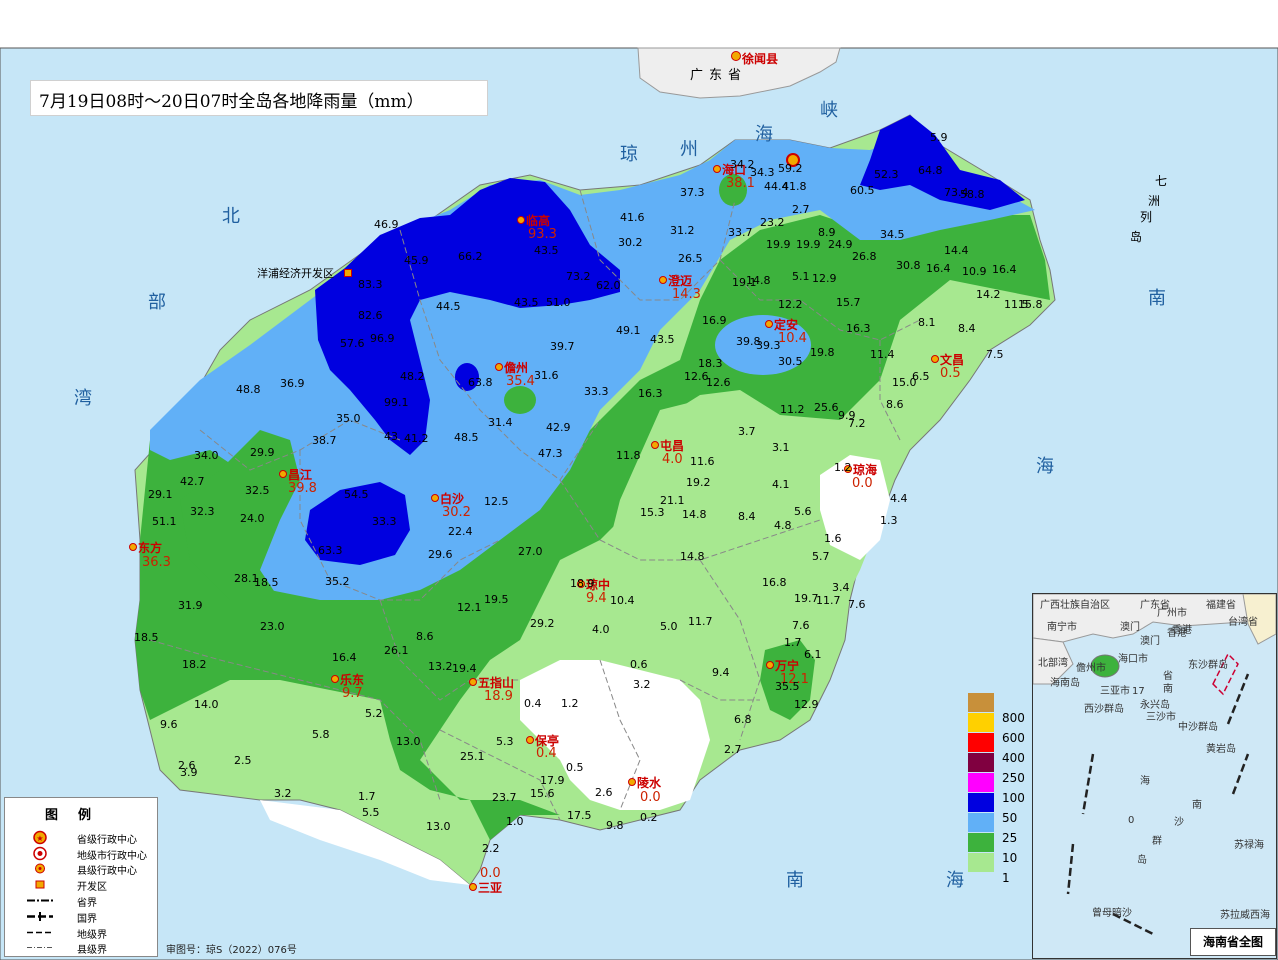 The image size is (1278, 960). I want to click on station-rainfall-value: 3.1, so click(781, 447).